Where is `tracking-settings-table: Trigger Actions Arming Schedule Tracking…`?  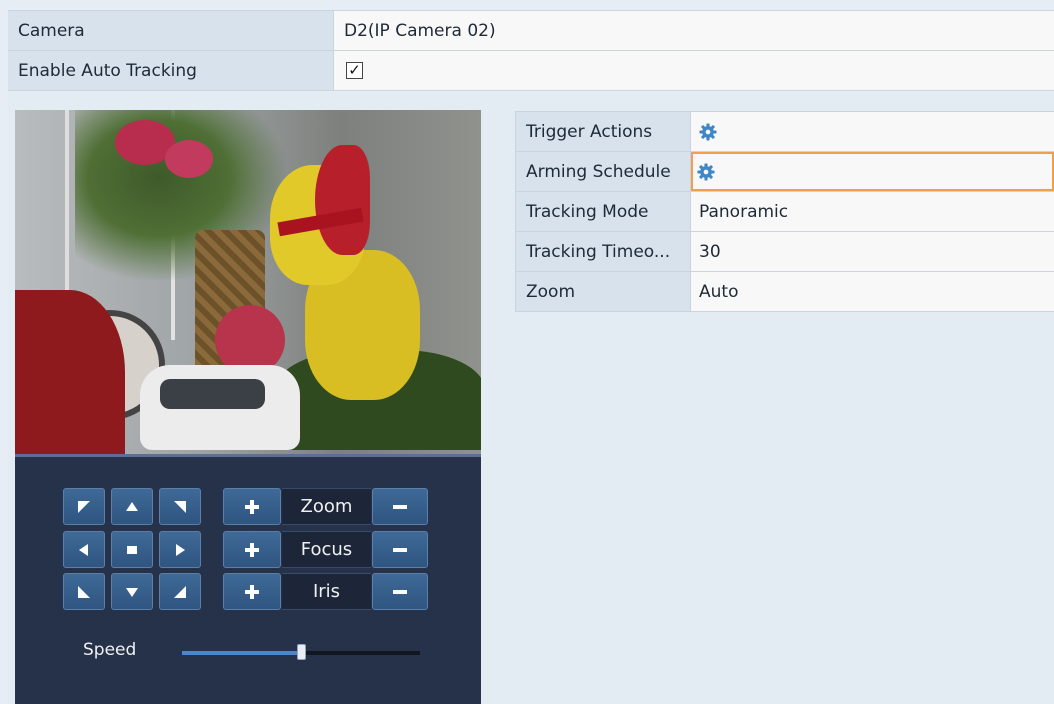 tracking-settings-table: Trigger Actions Arming Schedule Tracking… is located at coordinates (784, 211).